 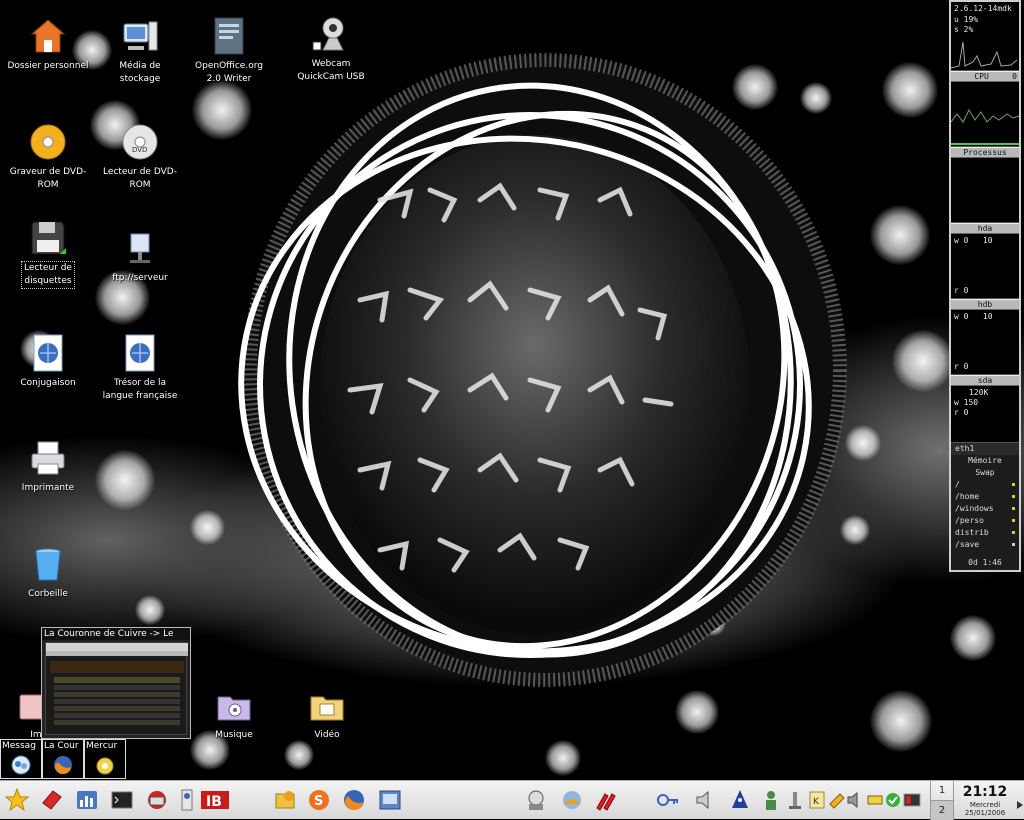 I want to click on desktop-icon-storage: Média de stockage, so click(x=140, y=51).